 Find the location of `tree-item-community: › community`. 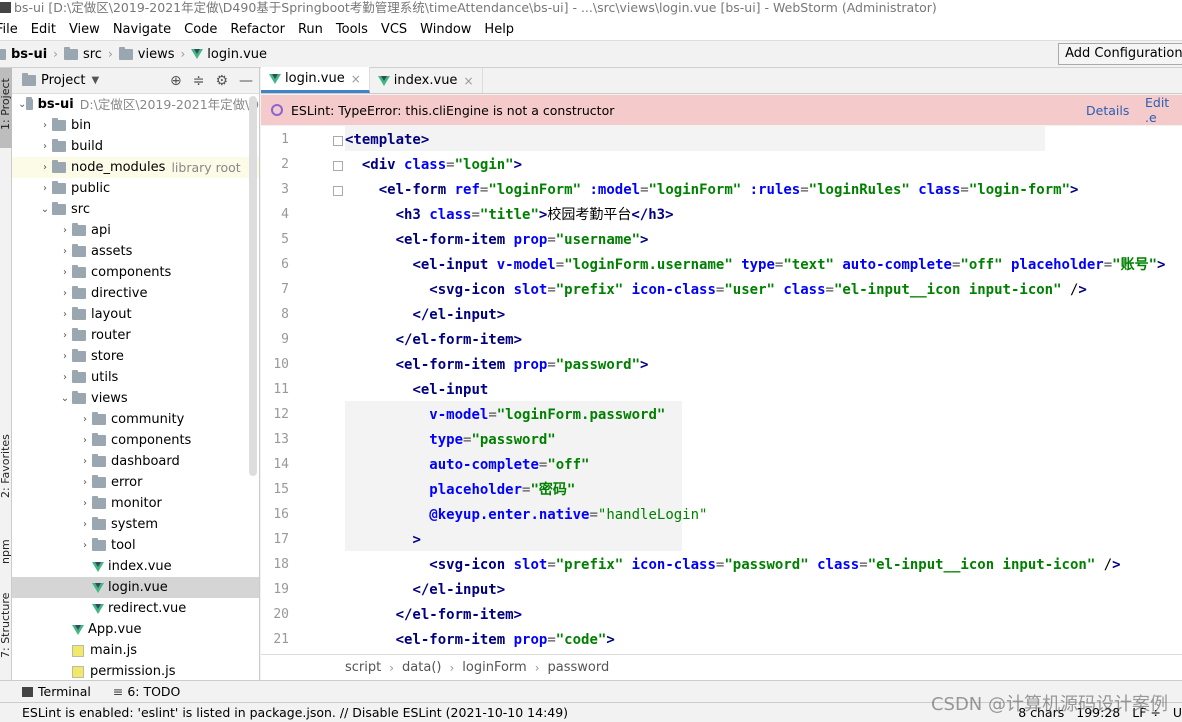

tree-item-community: › community is located at coordinates (135, 419).